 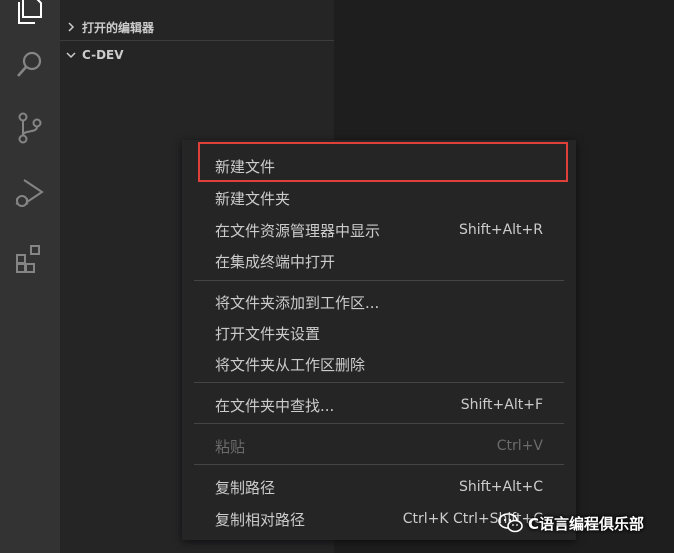 I want to click on activity-bar, so click(x=30, y=276).